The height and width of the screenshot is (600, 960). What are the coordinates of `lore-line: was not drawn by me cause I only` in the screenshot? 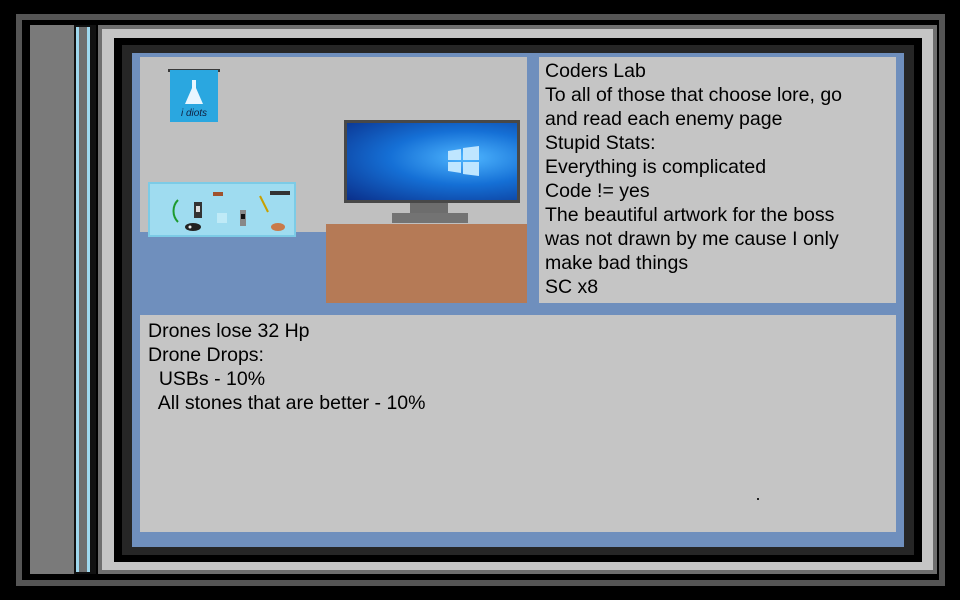 It's located at (692, 239).